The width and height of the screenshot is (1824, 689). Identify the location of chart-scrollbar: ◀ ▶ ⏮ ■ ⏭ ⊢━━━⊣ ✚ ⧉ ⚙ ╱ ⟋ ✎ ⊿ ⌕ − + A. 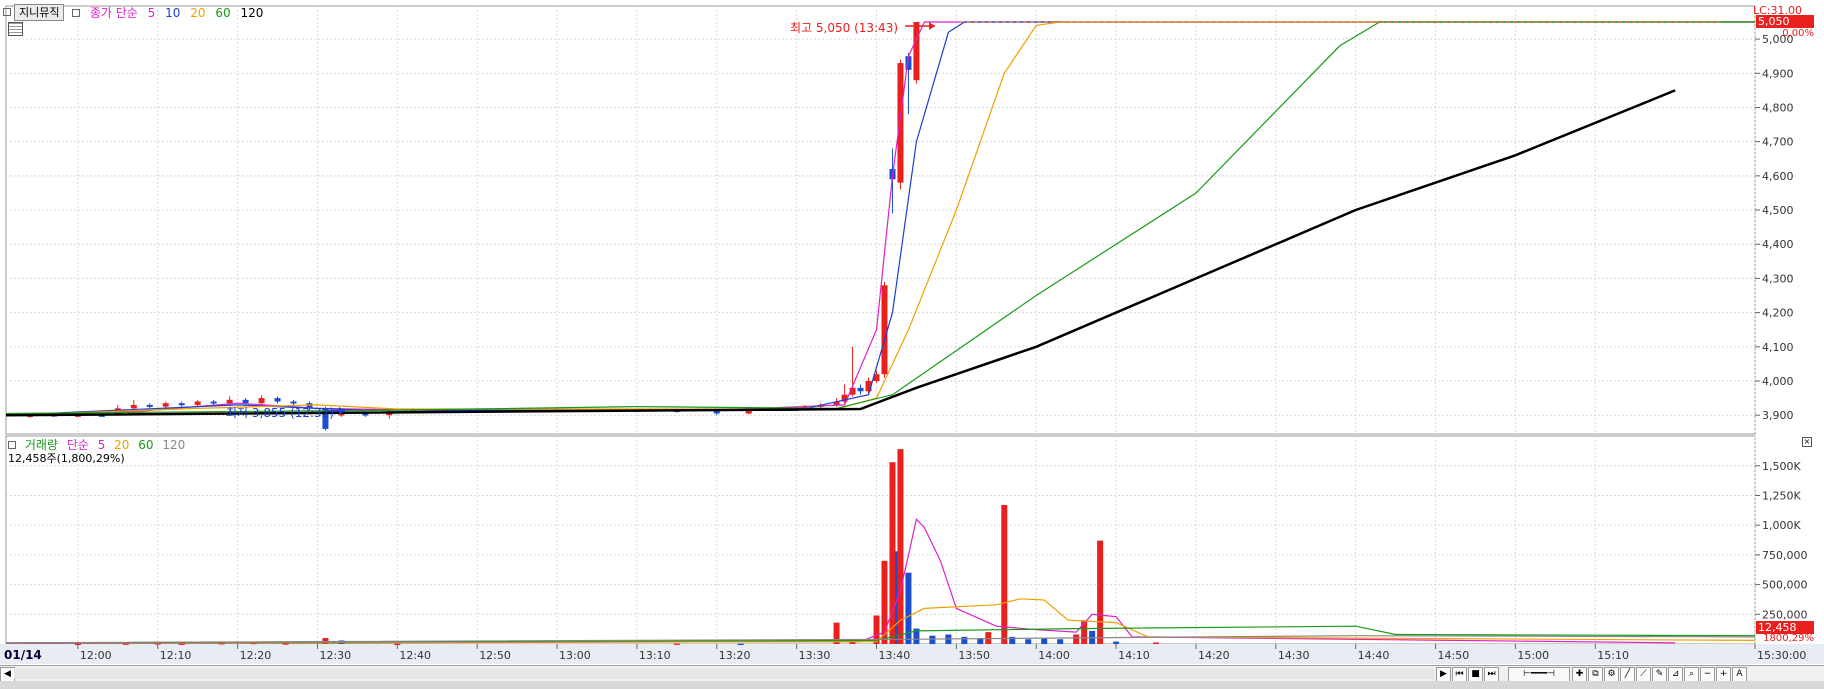
(912, 673).